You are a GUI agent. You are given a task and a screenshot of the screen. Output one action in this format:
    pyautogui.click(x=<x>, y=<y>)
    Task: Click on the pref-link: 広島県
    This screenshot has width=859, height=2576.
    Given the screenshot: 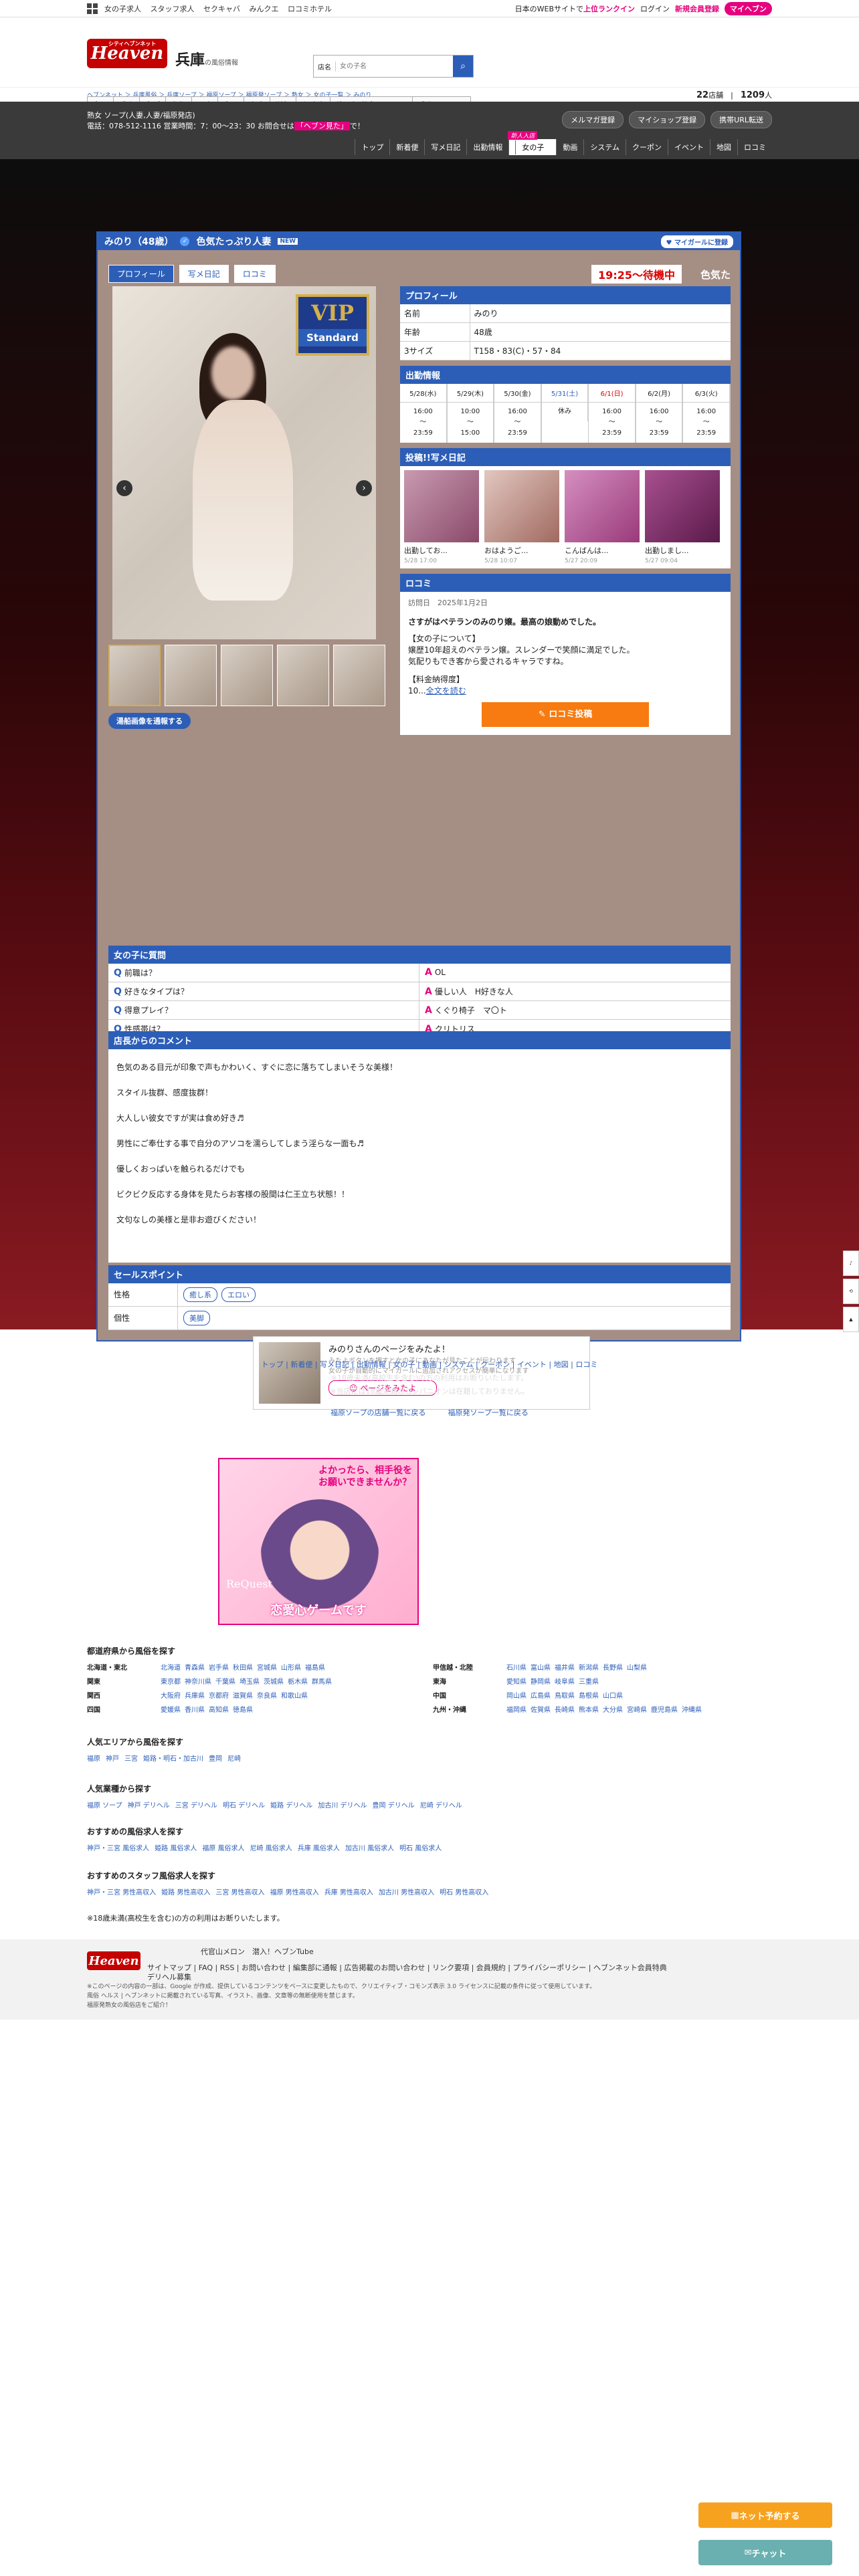 What is the action you would take?
    pyautogui.click(x=541, y=1696)
    